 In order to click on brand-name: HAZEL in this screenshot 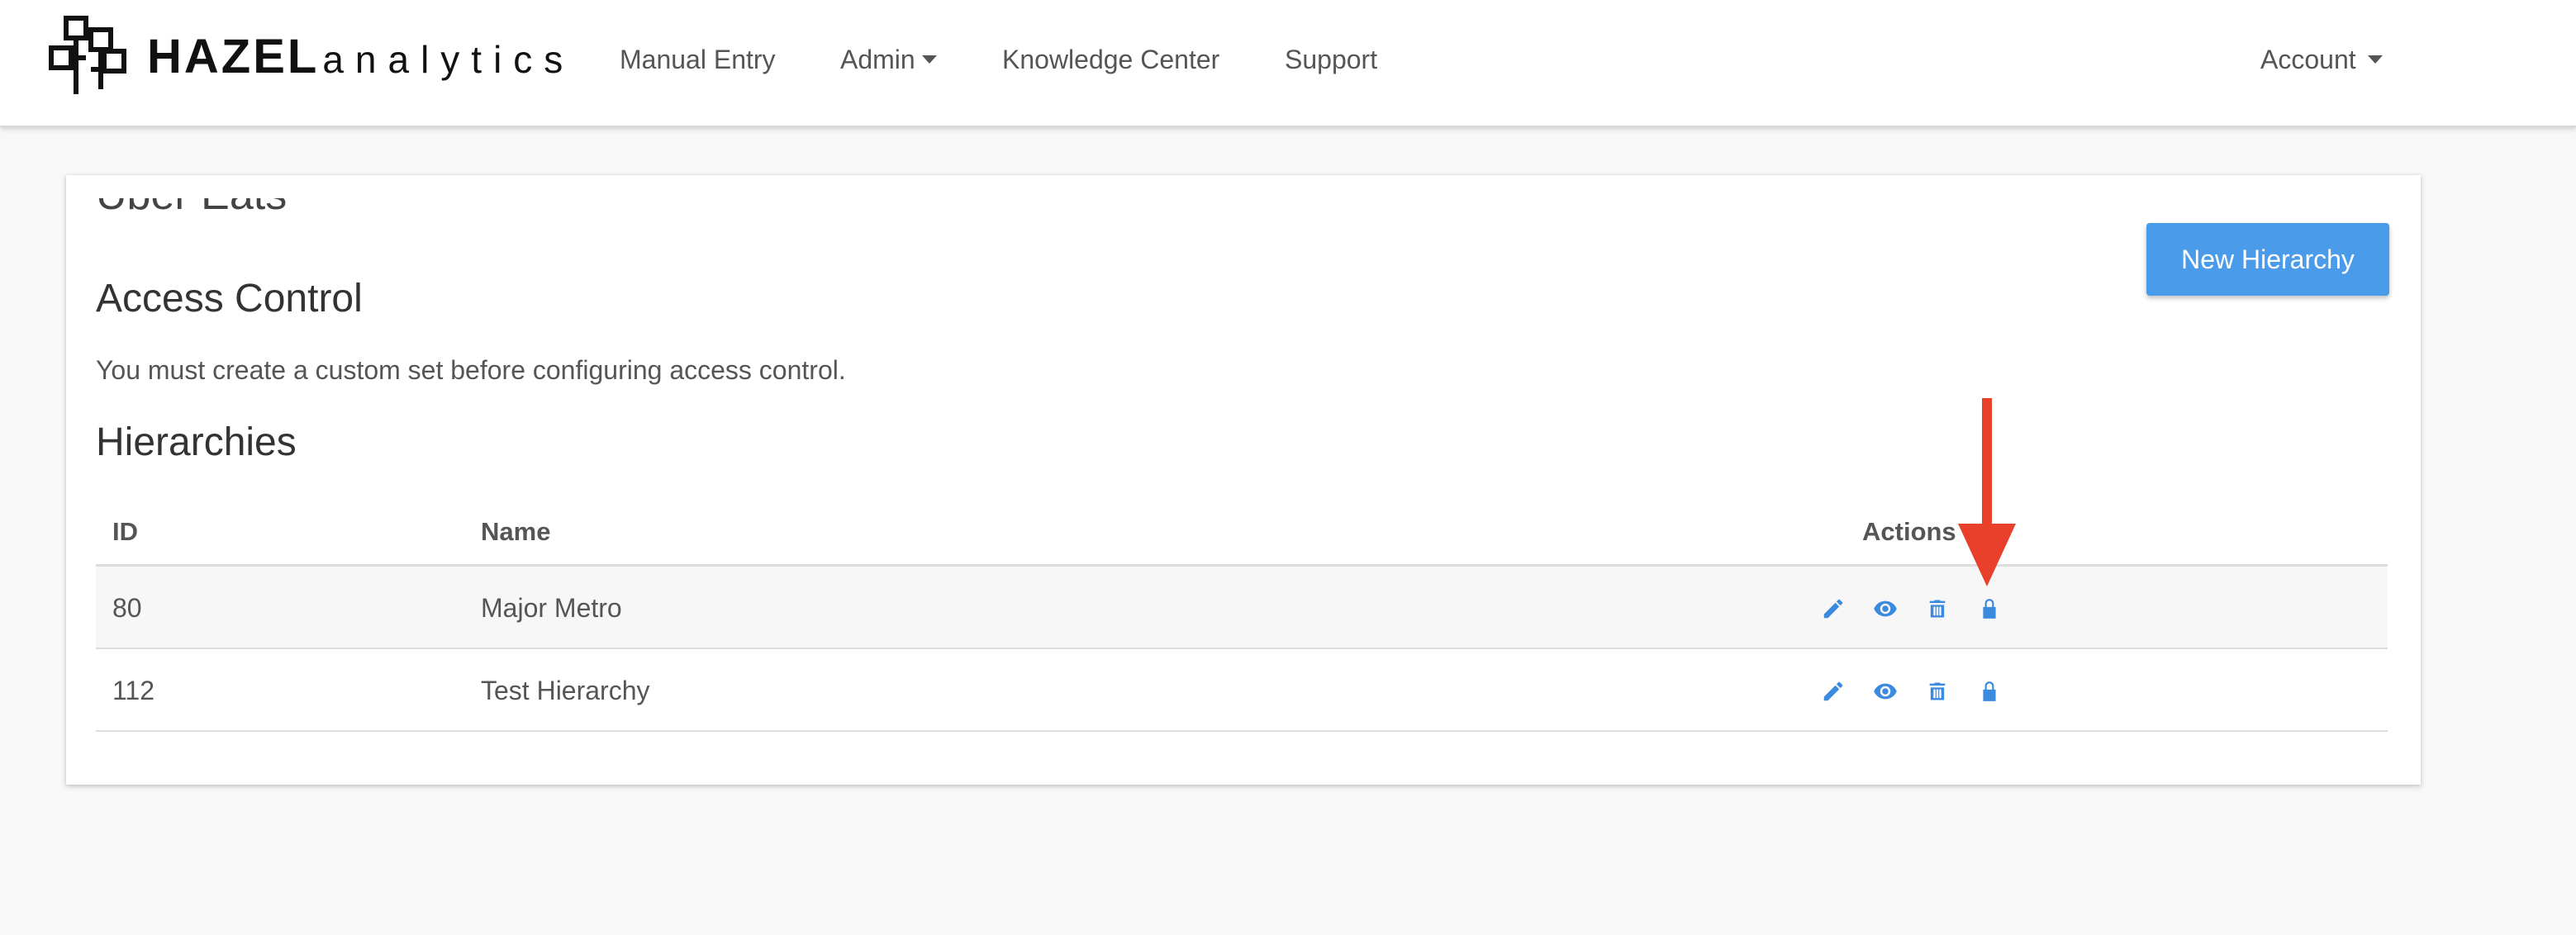, I will do `click(234, 56)`.